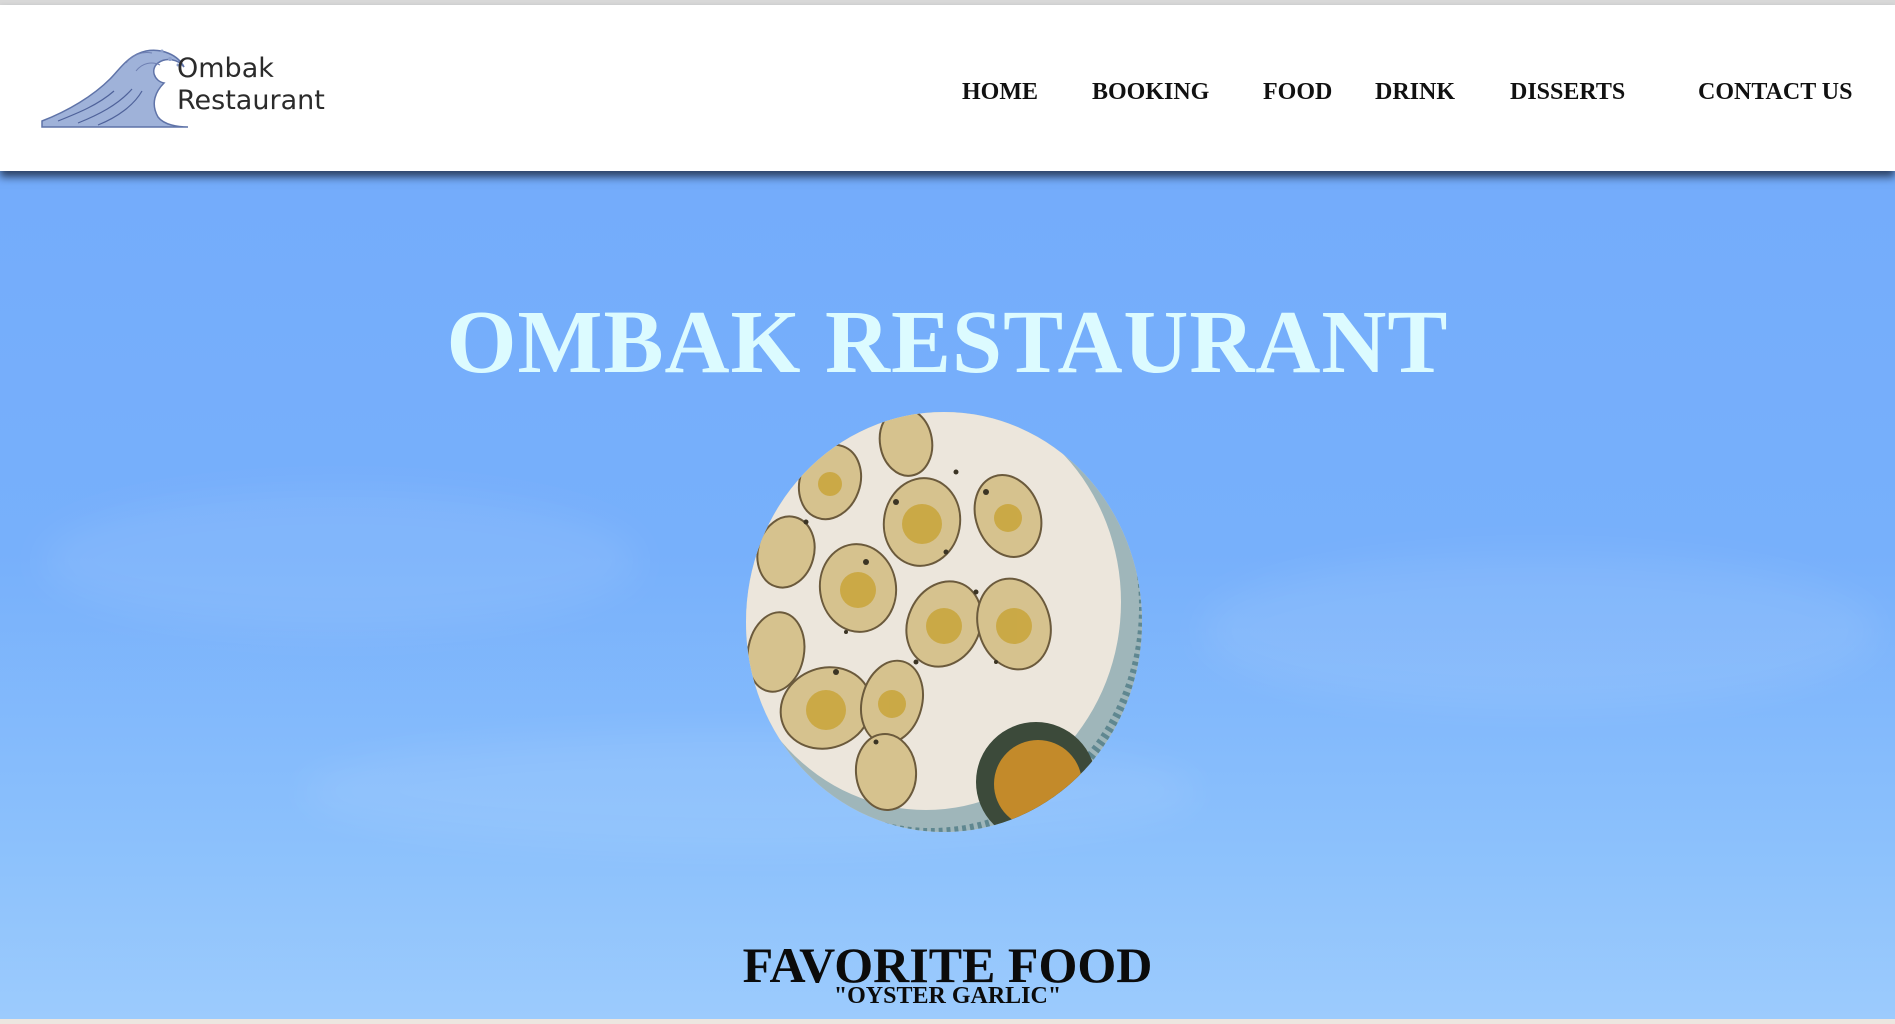  I want to click on nav-contact-us: CONTACT US, so click(1775, 92).